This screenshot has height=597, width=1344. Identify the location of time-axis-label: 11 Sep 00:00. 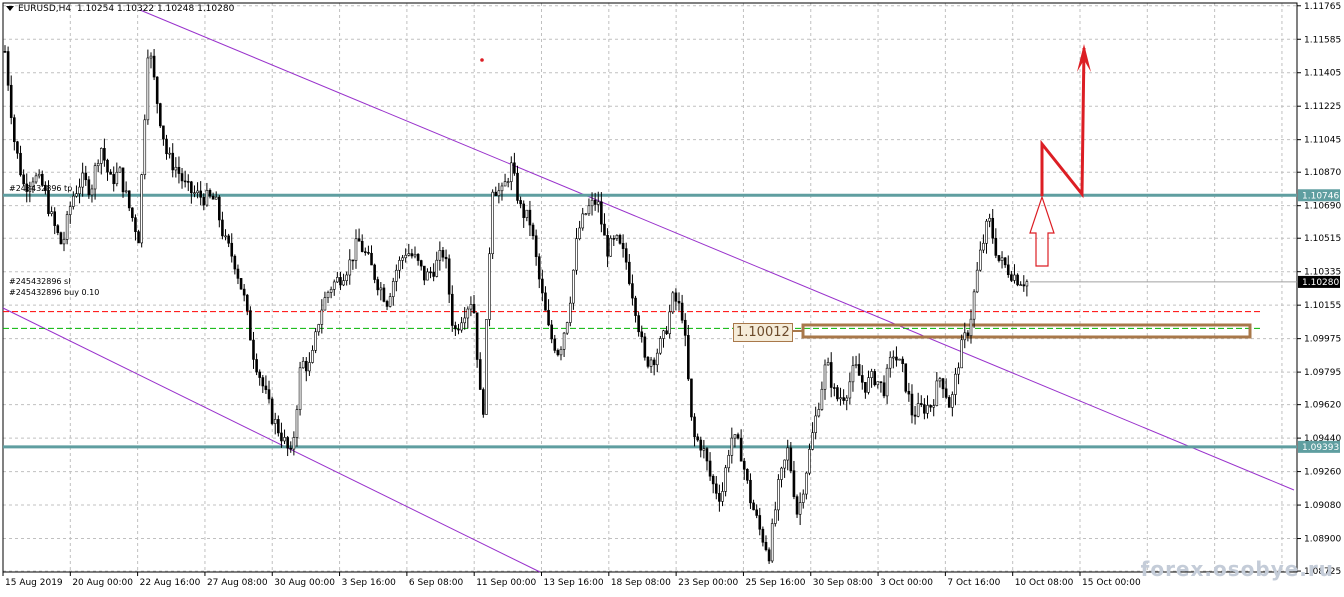
(506, 583).